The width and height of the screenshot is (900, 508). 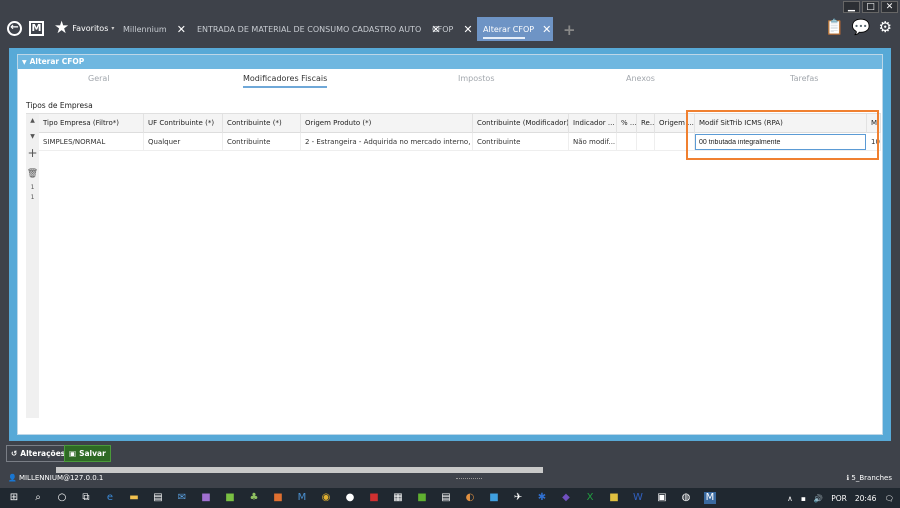 What do you see at coordinates (62, 498) in the screenshot?
I see `cortana-icon: ○` at bounding box center [62, 498].